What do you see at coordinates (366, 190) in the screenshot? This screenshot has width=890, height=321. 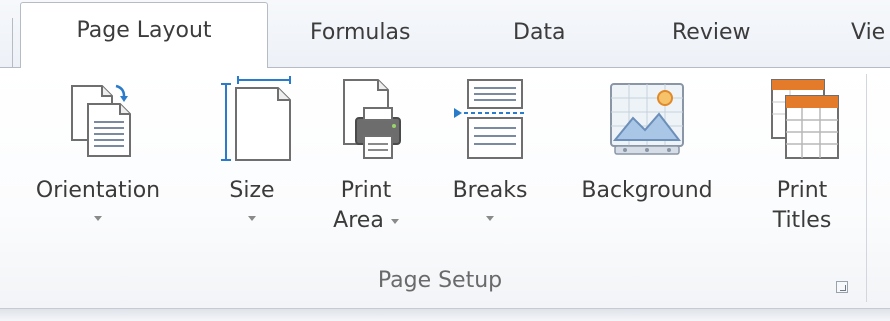 I see `print-area-line1: Print` at bounding box center [366, 190].